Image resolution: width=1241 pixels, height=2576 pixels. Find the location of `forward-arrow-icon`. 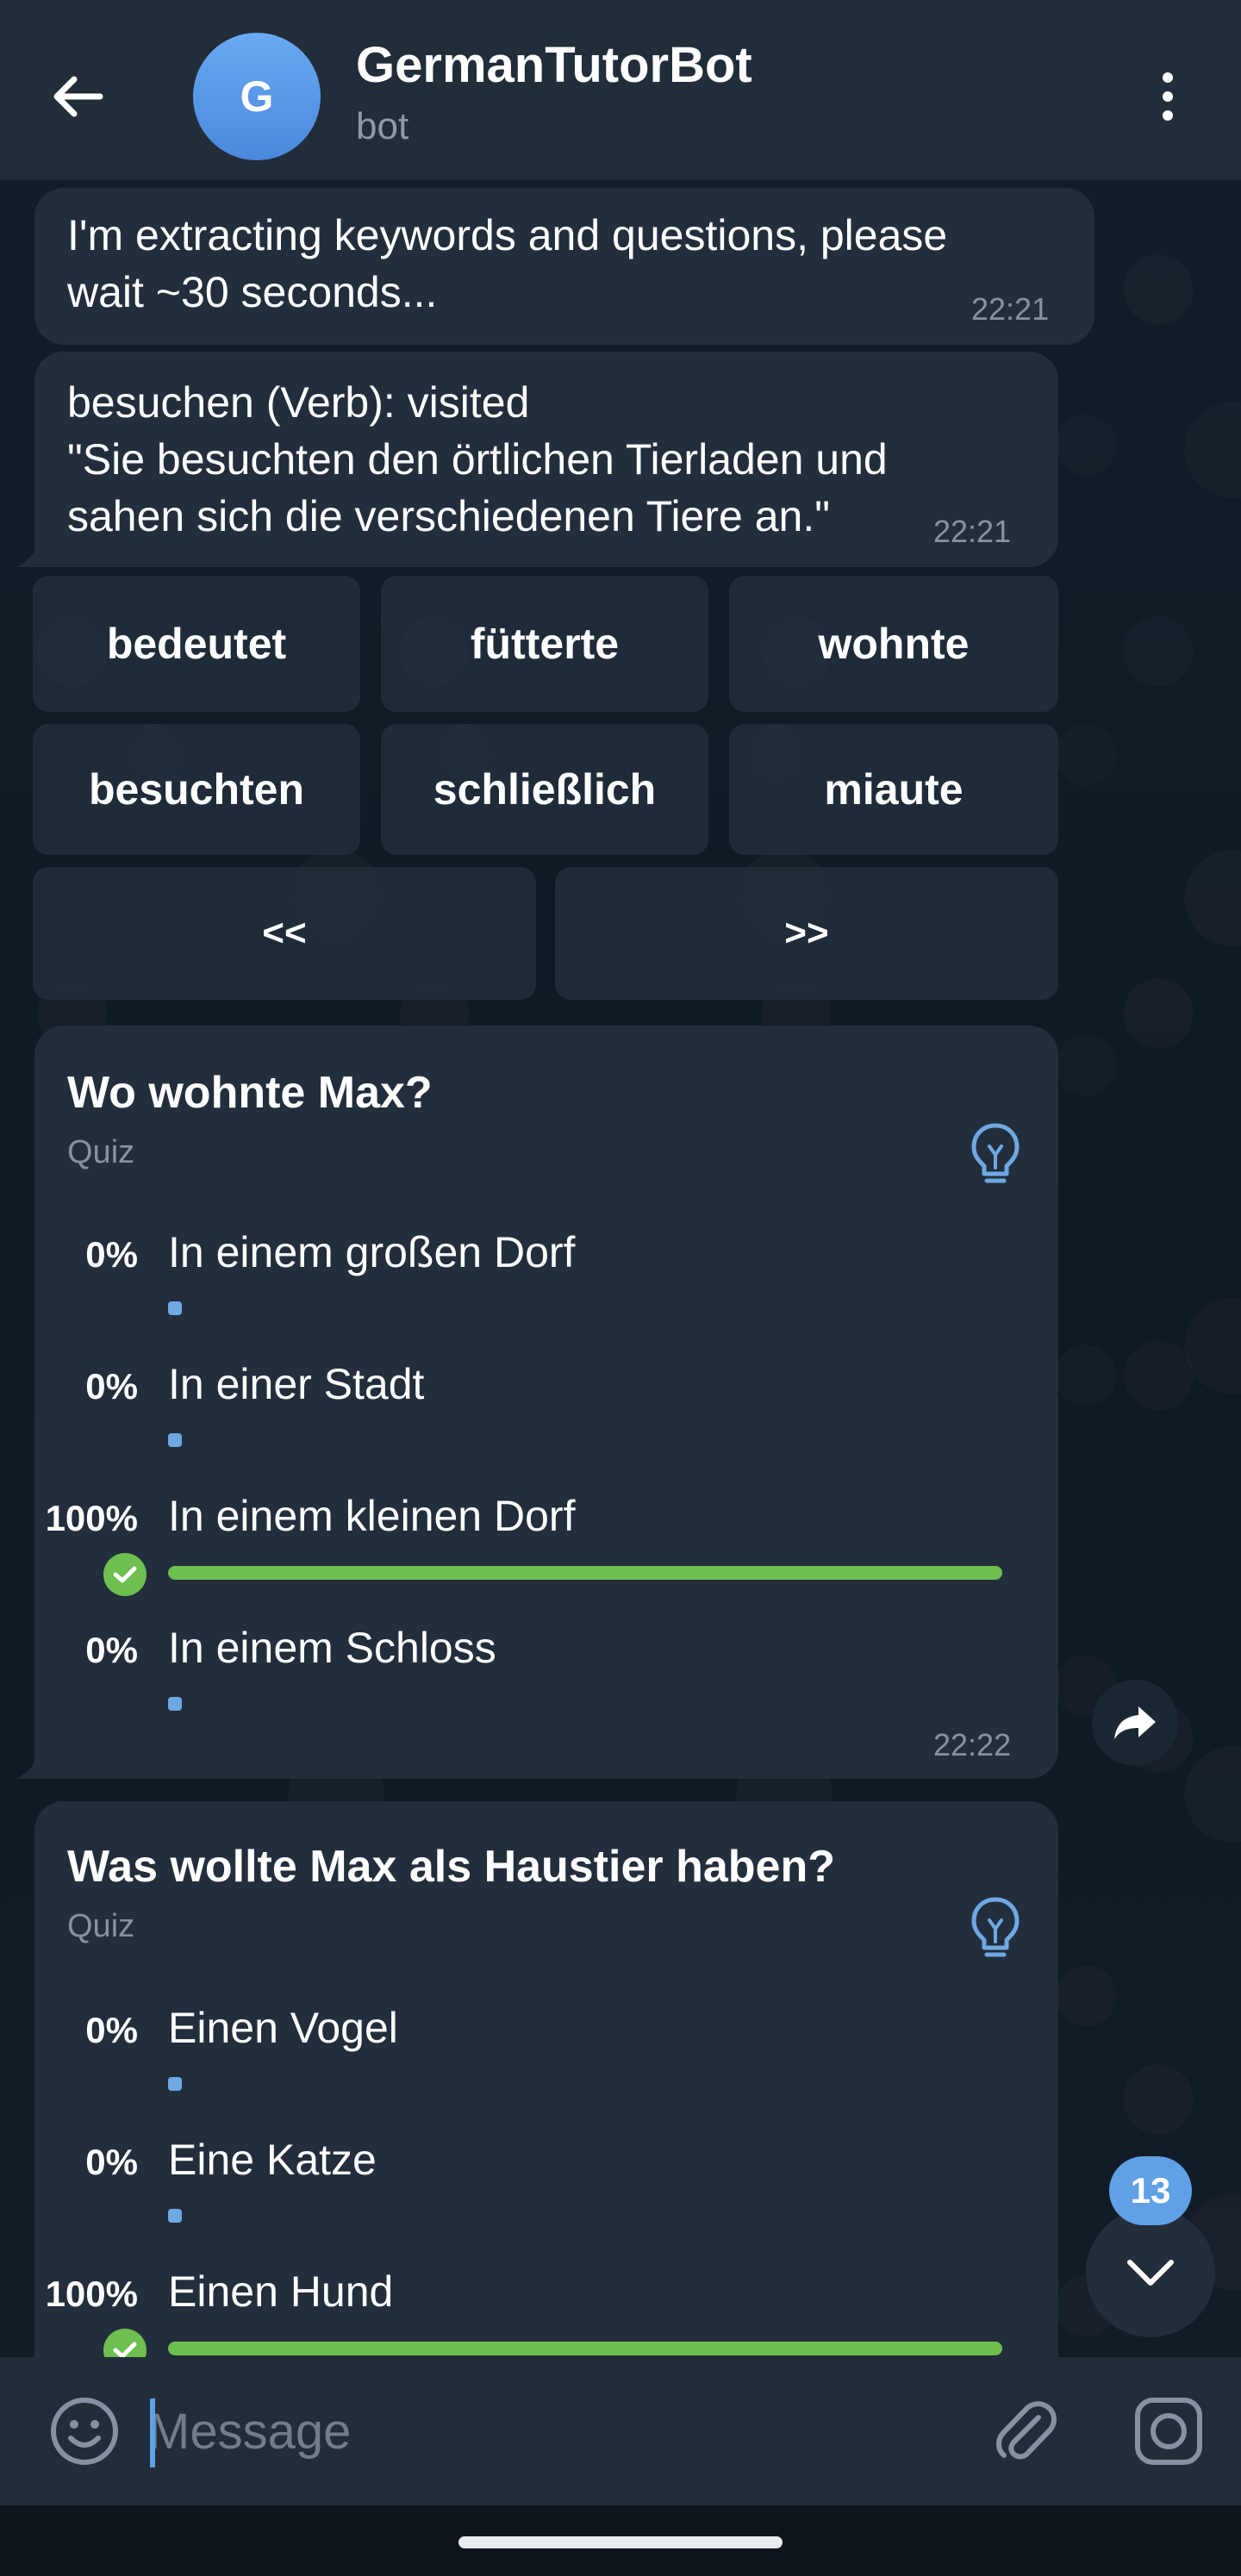

forward-arrow-icon is located at coordinates (1135, 1722).